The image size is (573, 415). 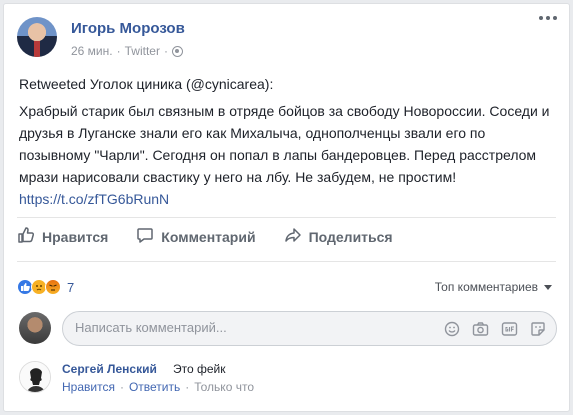 I want to click on like-button: Нравится, so click(x=62, y=236).